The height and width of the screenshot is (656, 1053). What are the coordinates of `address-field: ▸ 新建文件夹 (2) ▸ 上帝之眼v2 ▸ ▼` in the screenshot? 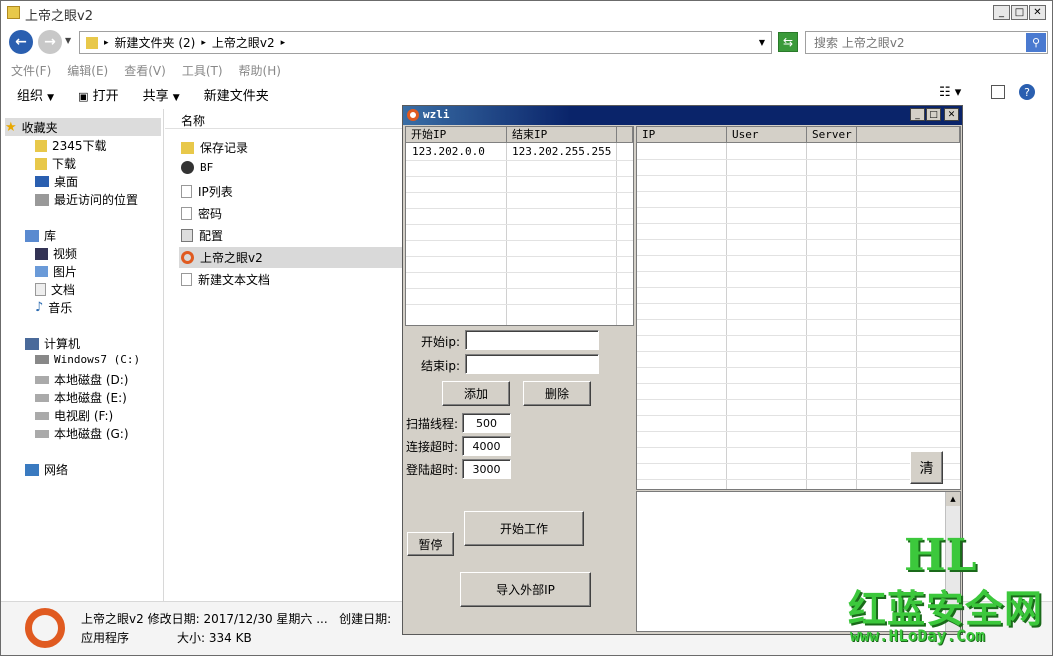 It's located at (425, 42).